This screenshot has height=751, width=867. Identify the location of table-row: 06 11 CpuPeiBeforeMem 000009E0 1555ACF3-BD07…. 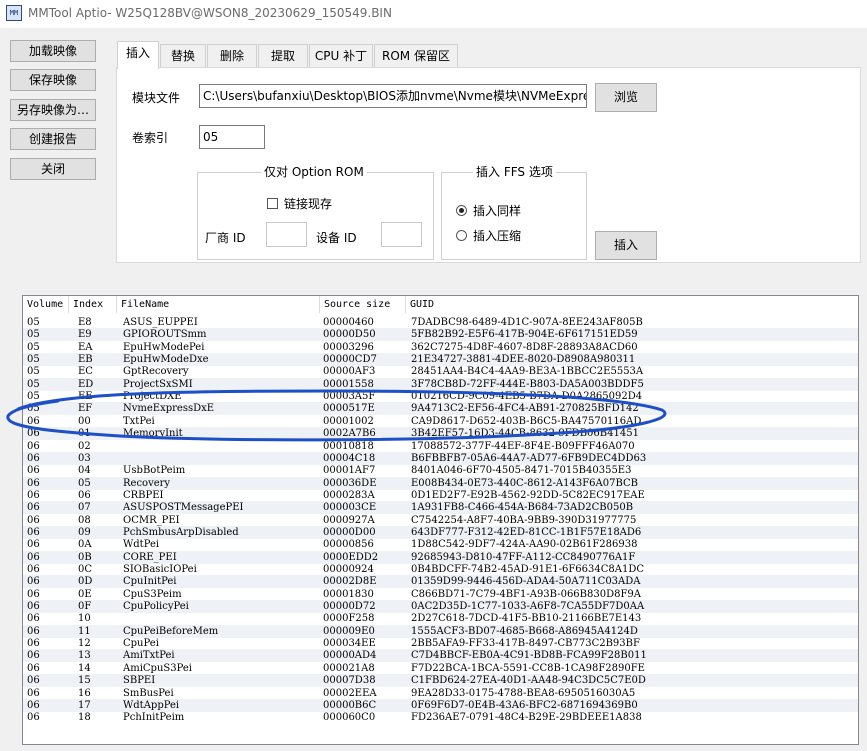
(440, 631).